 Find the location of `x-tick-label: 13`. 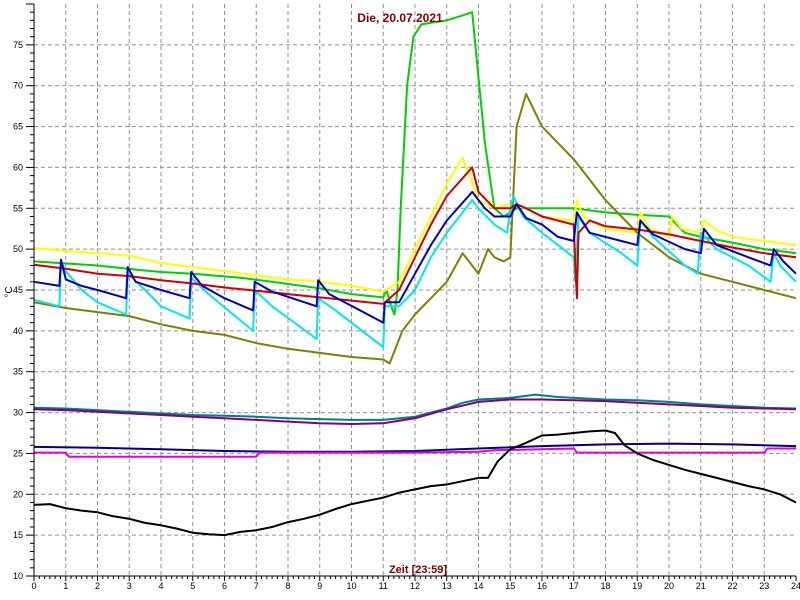

x-tick-label: 13 is located at coordinates (447, 586).